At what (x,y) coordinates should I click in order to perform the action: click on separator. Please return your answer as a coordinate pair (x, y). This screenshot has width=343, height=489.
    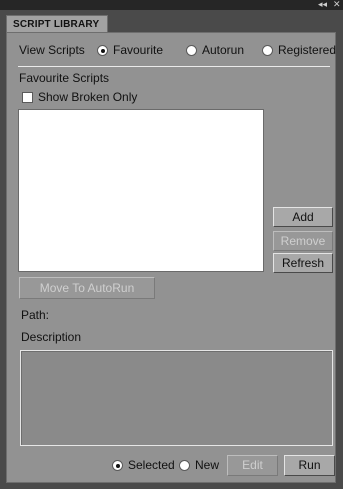
    Looking at the image, I should click on (174, 66).